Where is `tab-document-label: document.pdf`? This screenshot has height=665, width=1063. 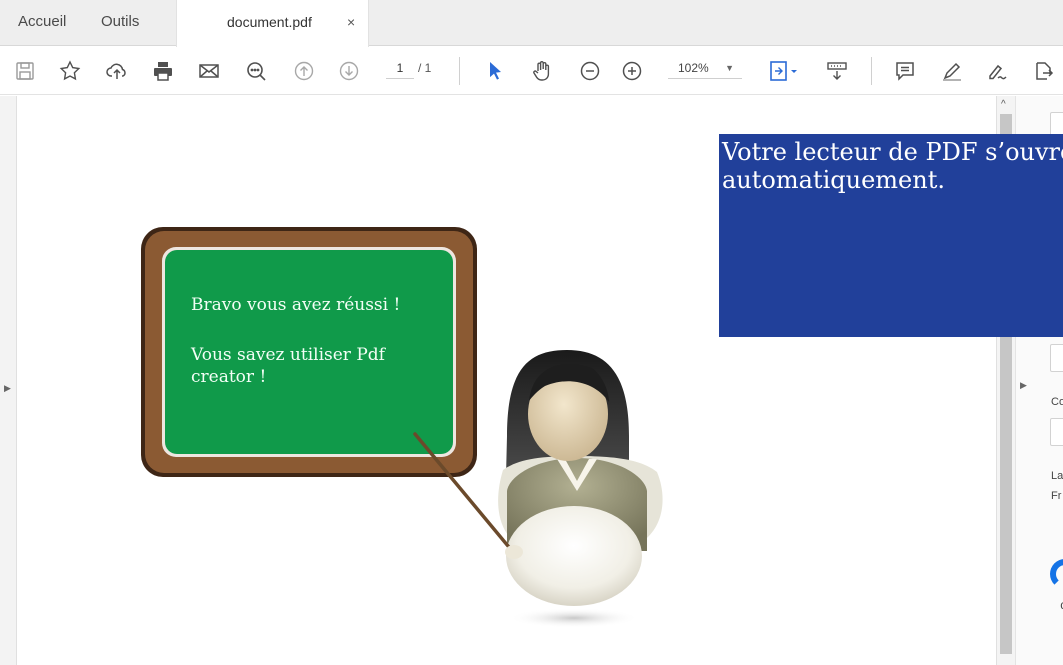 tab-document-label: document.pdf is located at coordinates (269, 22).